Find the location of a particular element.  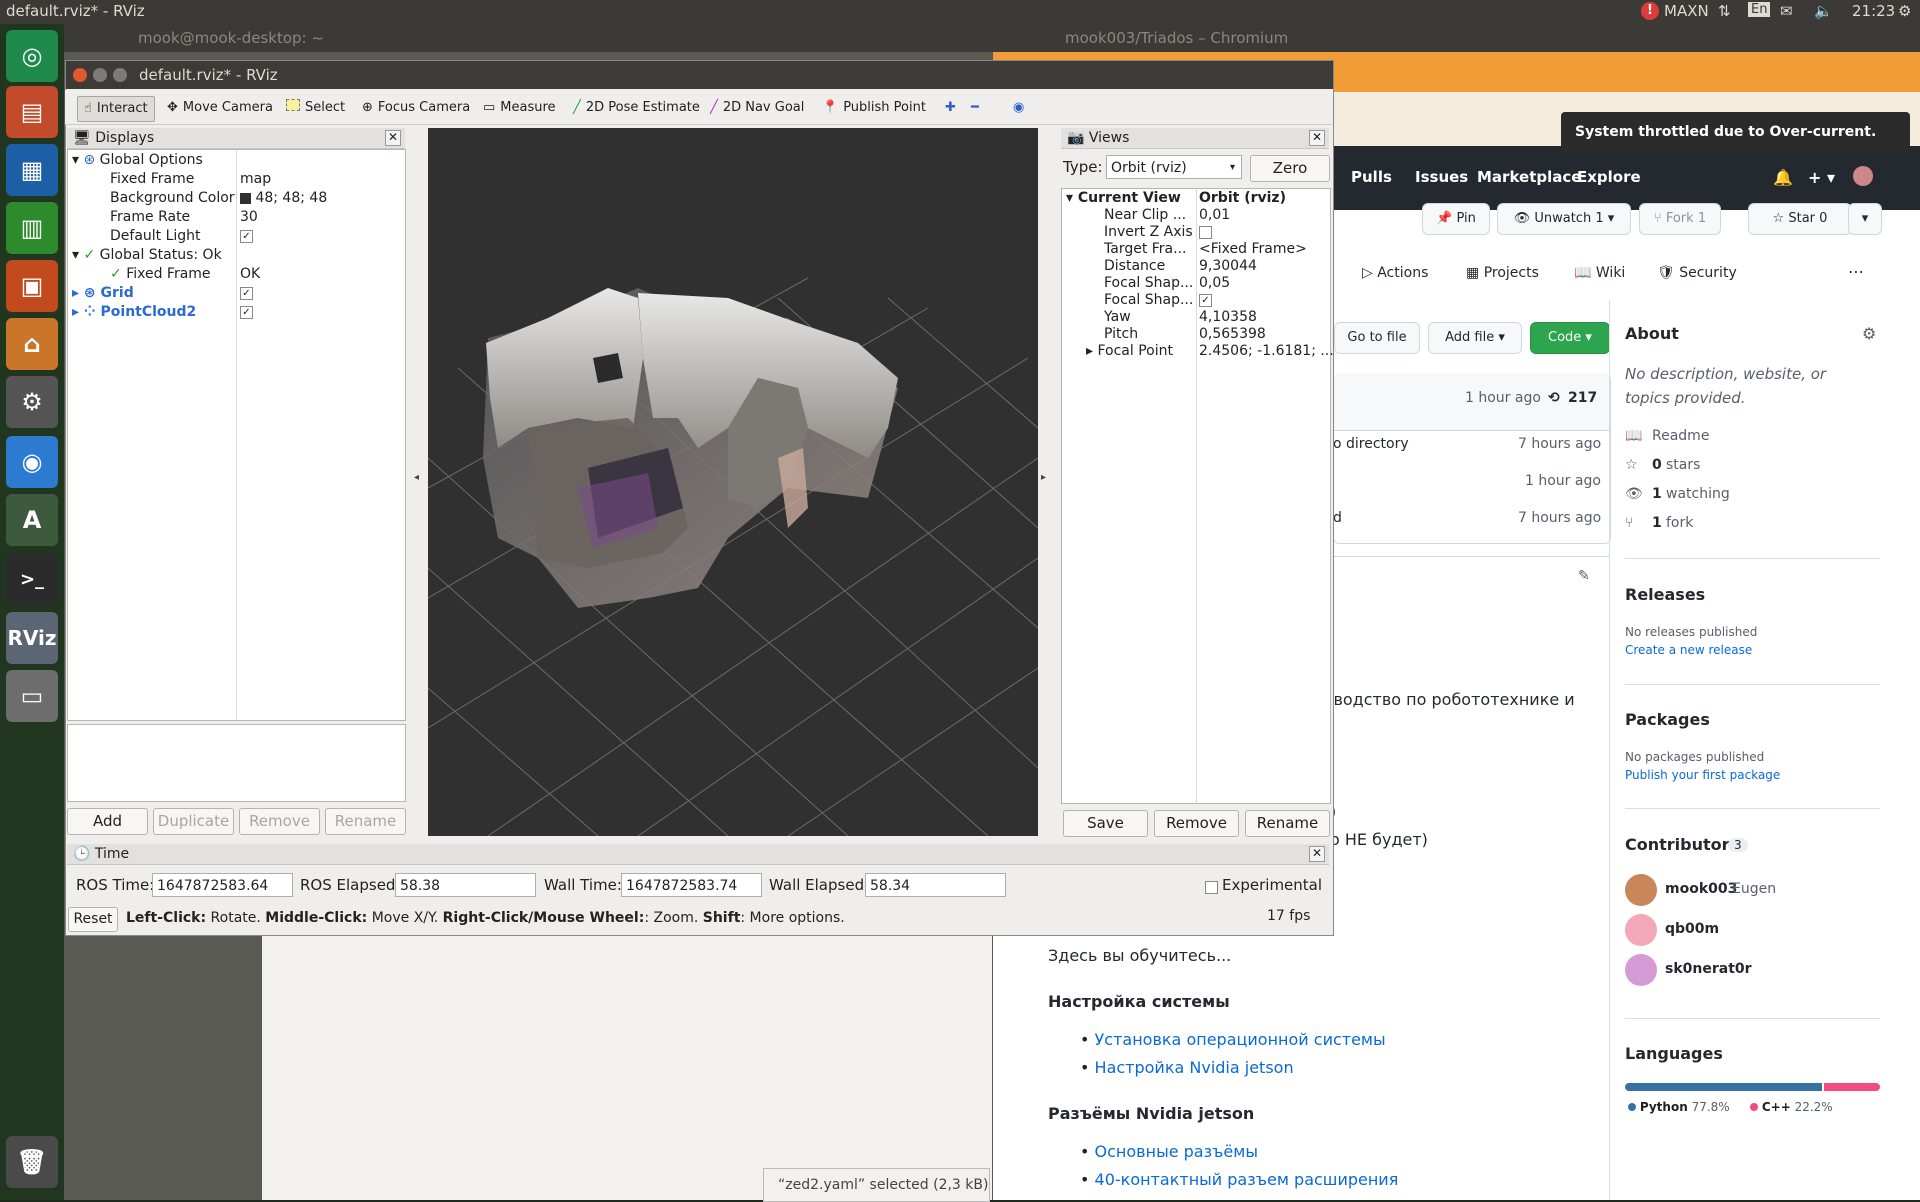

files-icon: ▤ is located at coordinates (32, 112).